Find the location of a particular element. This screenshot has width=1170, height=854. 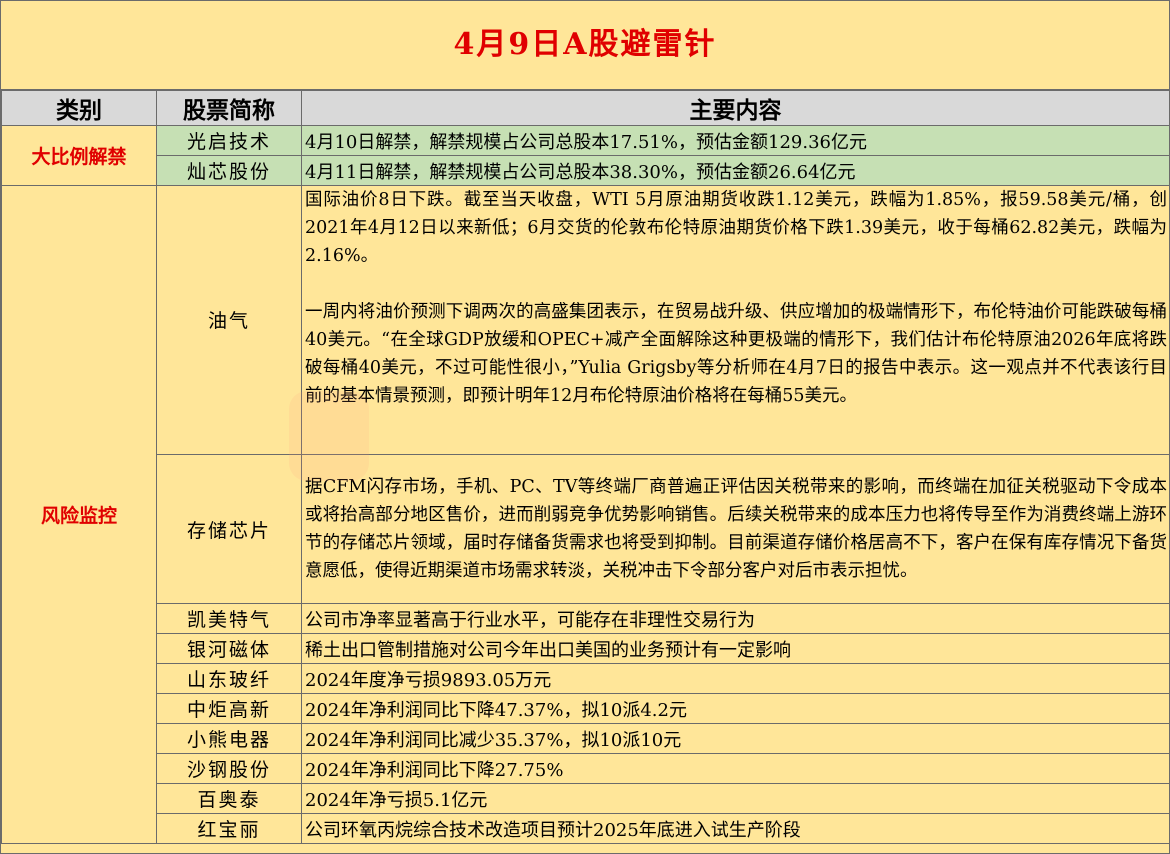

stock-name-cell: 凯美特气 is located at coordinates (229, 618).